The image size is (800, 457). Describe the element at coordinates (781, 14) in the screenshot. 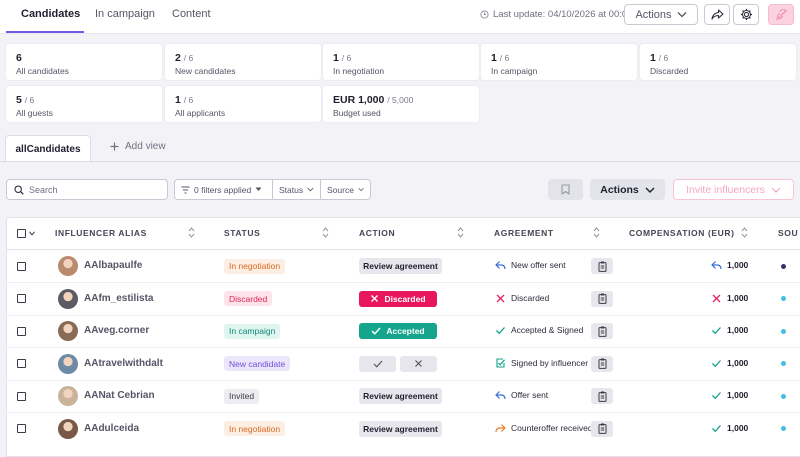

I see `unlink-button` at that location.